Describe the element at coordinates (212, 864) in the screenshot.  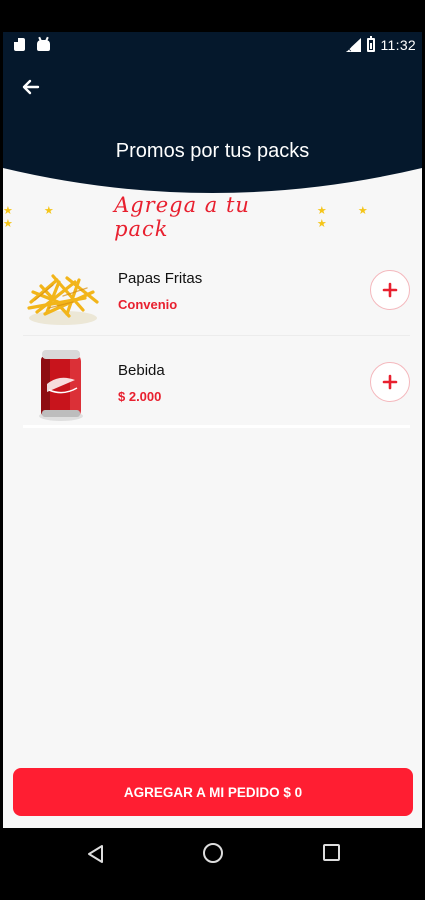
I see `android-nav-bar` at that location.